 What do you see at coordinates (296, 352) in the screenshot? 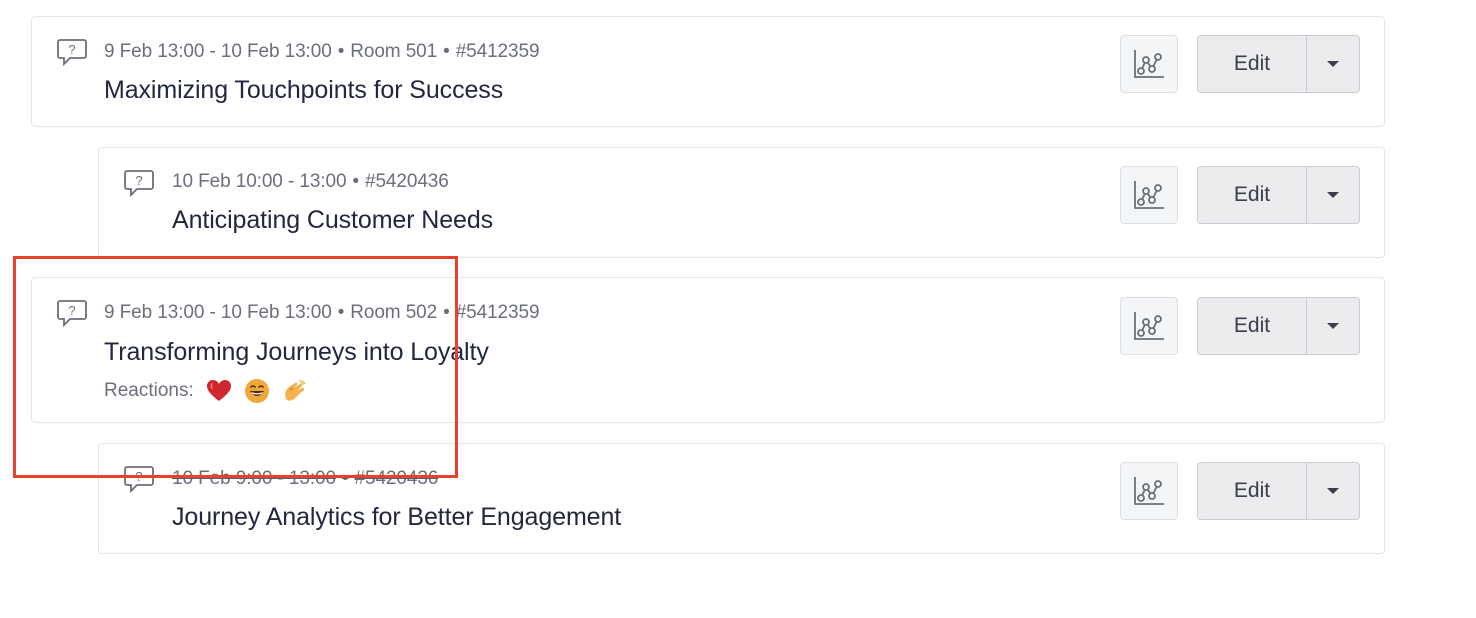
I see `session-title: Transforming Journeys into Loyalty` at bounding box center [296, 352].